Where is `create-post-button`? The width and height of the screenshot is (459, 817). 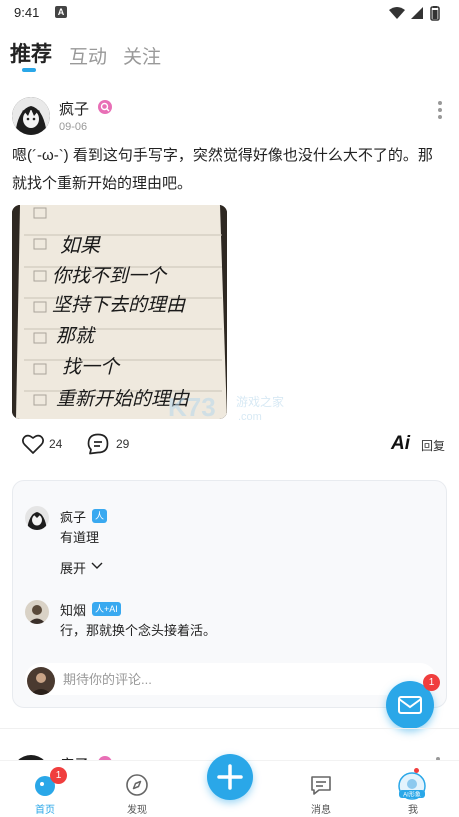 create-post-button is located at coordinates (230, 777).